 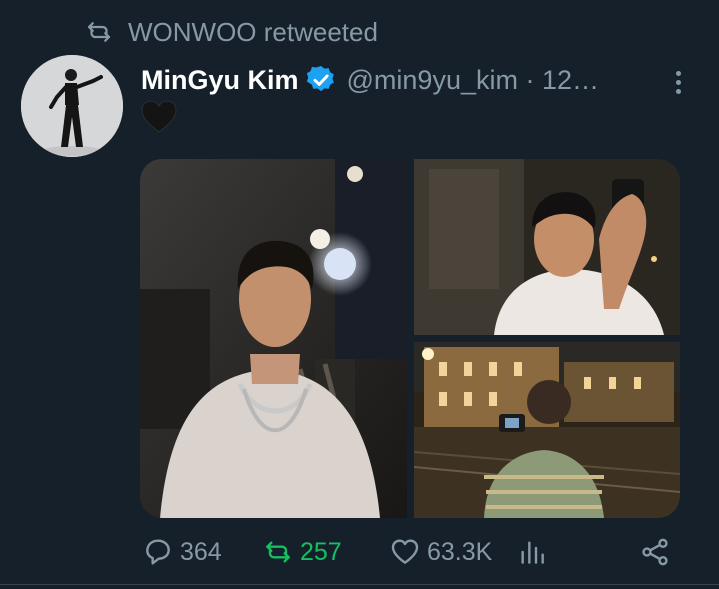 I want to click on reply-icon, so click(x=158, y=552).